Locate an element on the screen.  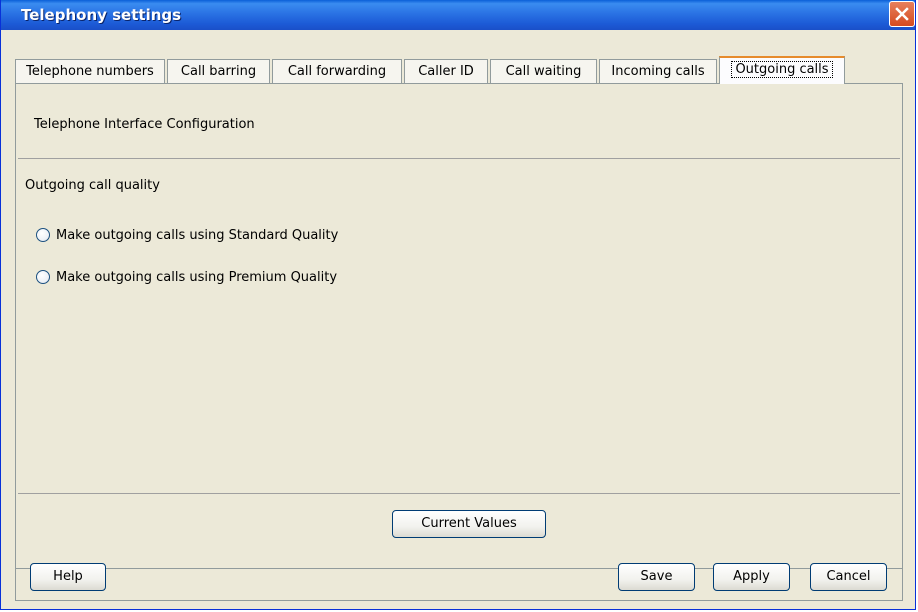
tab-label: Call barring is located at coordinates (218, 71).